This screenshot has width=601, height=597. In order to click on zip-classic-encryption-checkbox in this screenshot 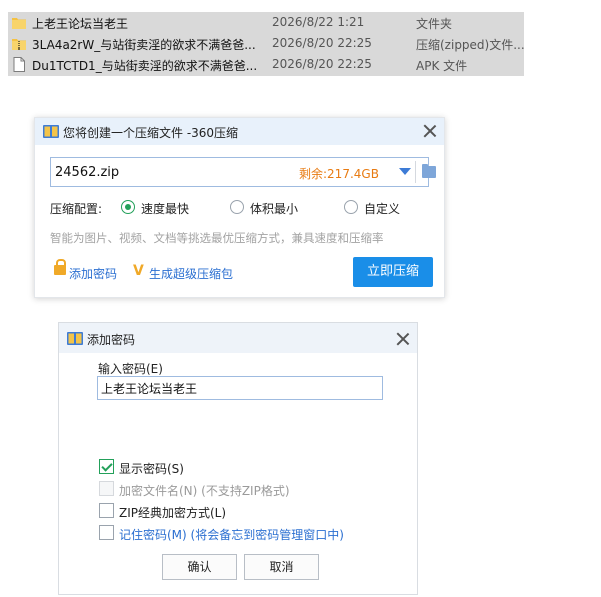, I will do `click(106, 510)`.